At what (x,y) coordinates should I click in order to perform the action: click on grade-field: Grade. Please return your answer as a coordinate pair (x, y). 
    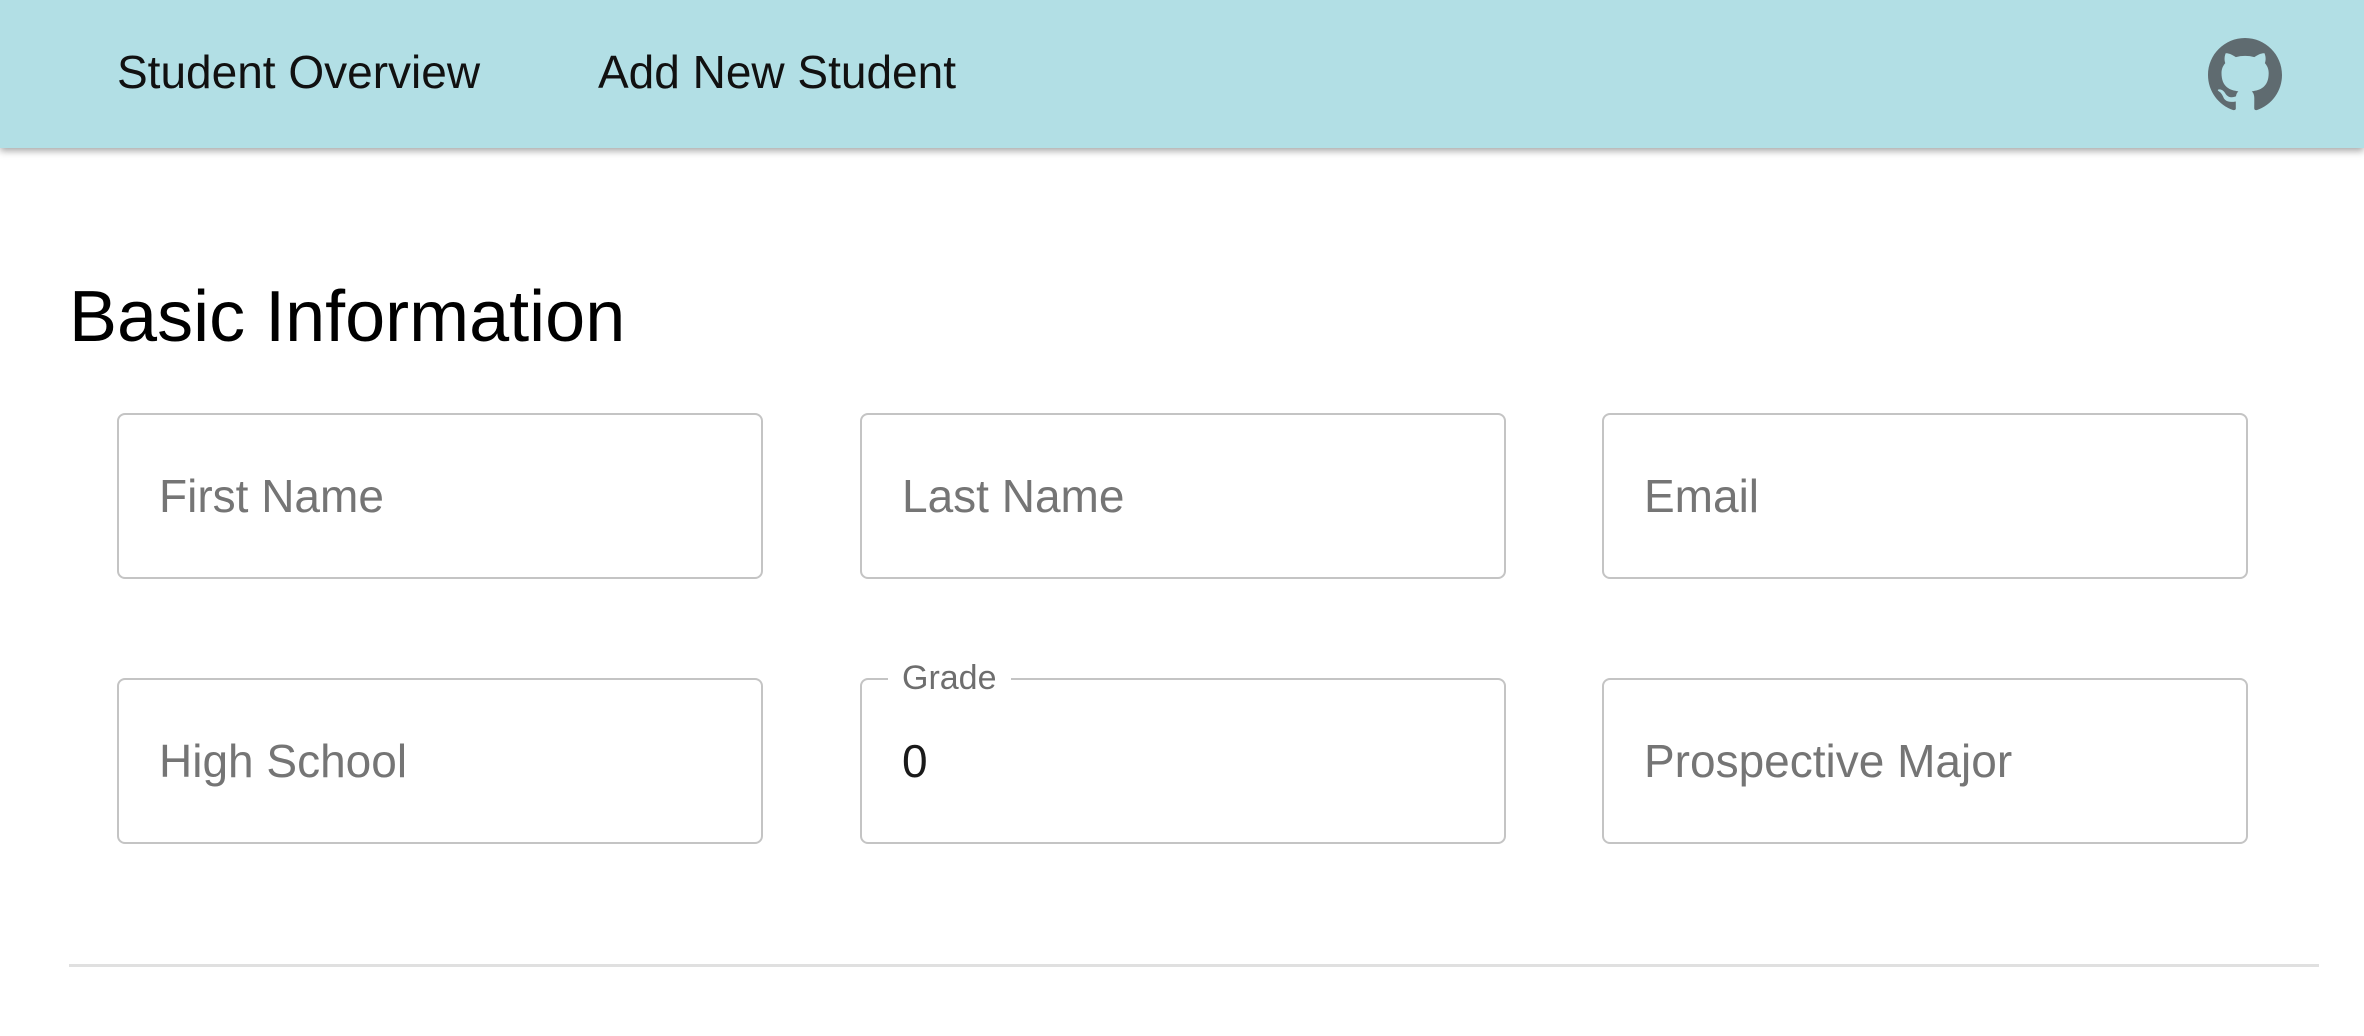
    Looking at the image, I should click on (1183, 751).